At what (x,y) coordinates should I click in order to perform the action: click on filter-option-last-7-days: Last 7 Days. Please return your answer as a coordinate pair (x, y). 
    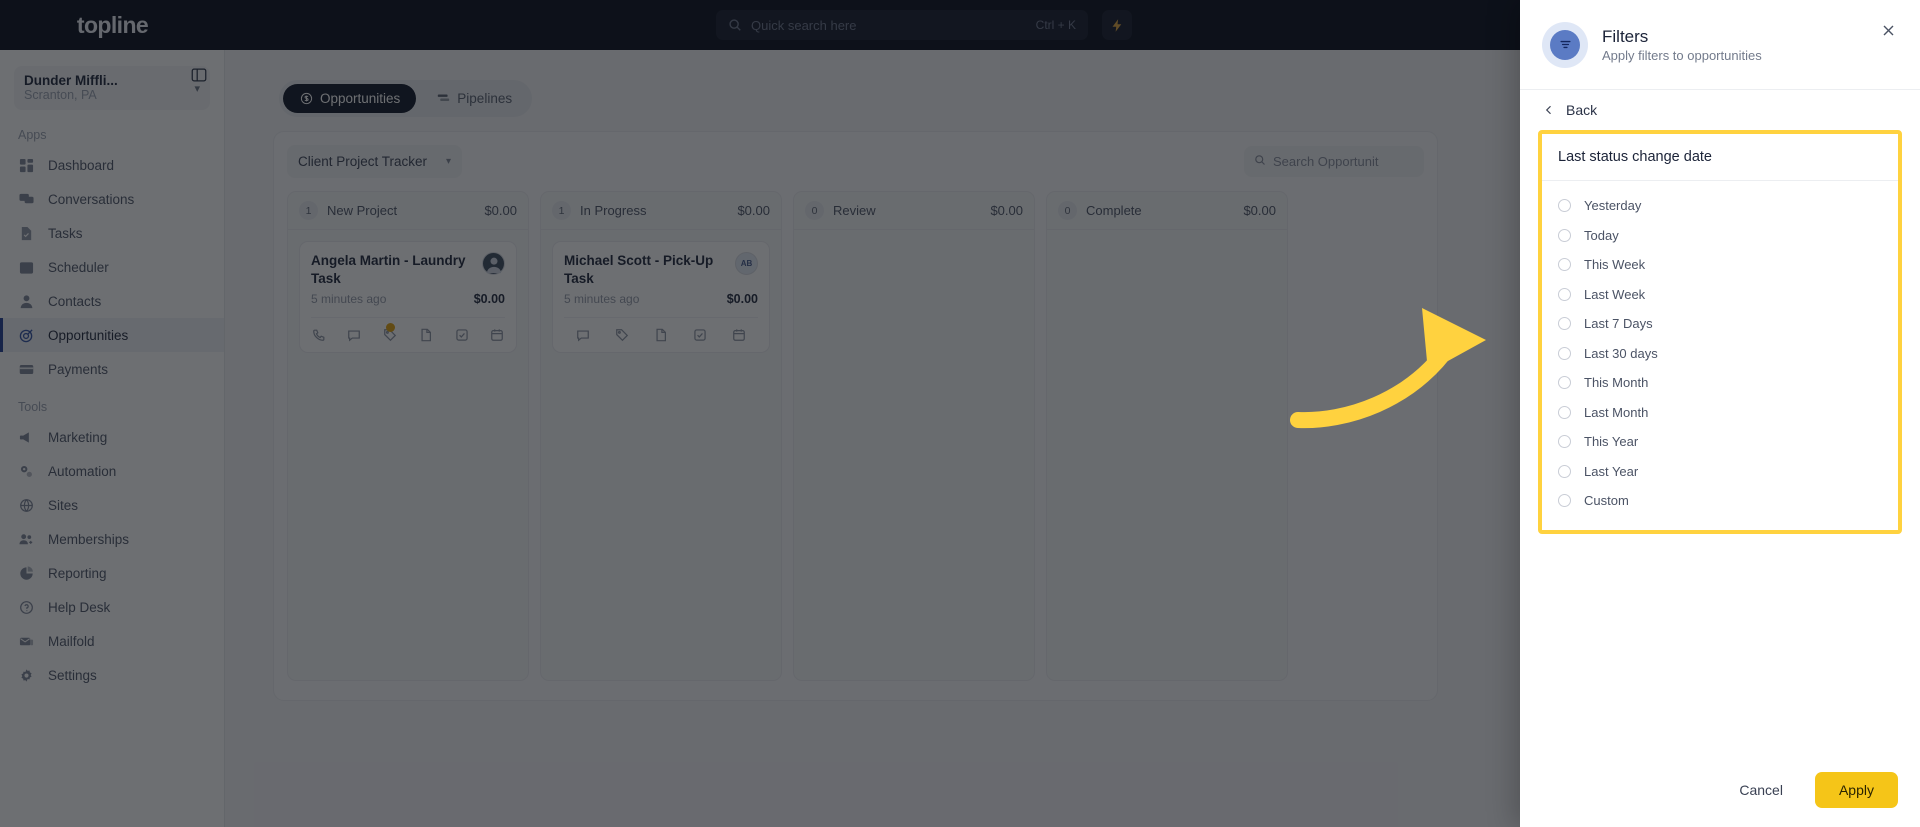
    Looking at the image, I should click on (1720, 324).